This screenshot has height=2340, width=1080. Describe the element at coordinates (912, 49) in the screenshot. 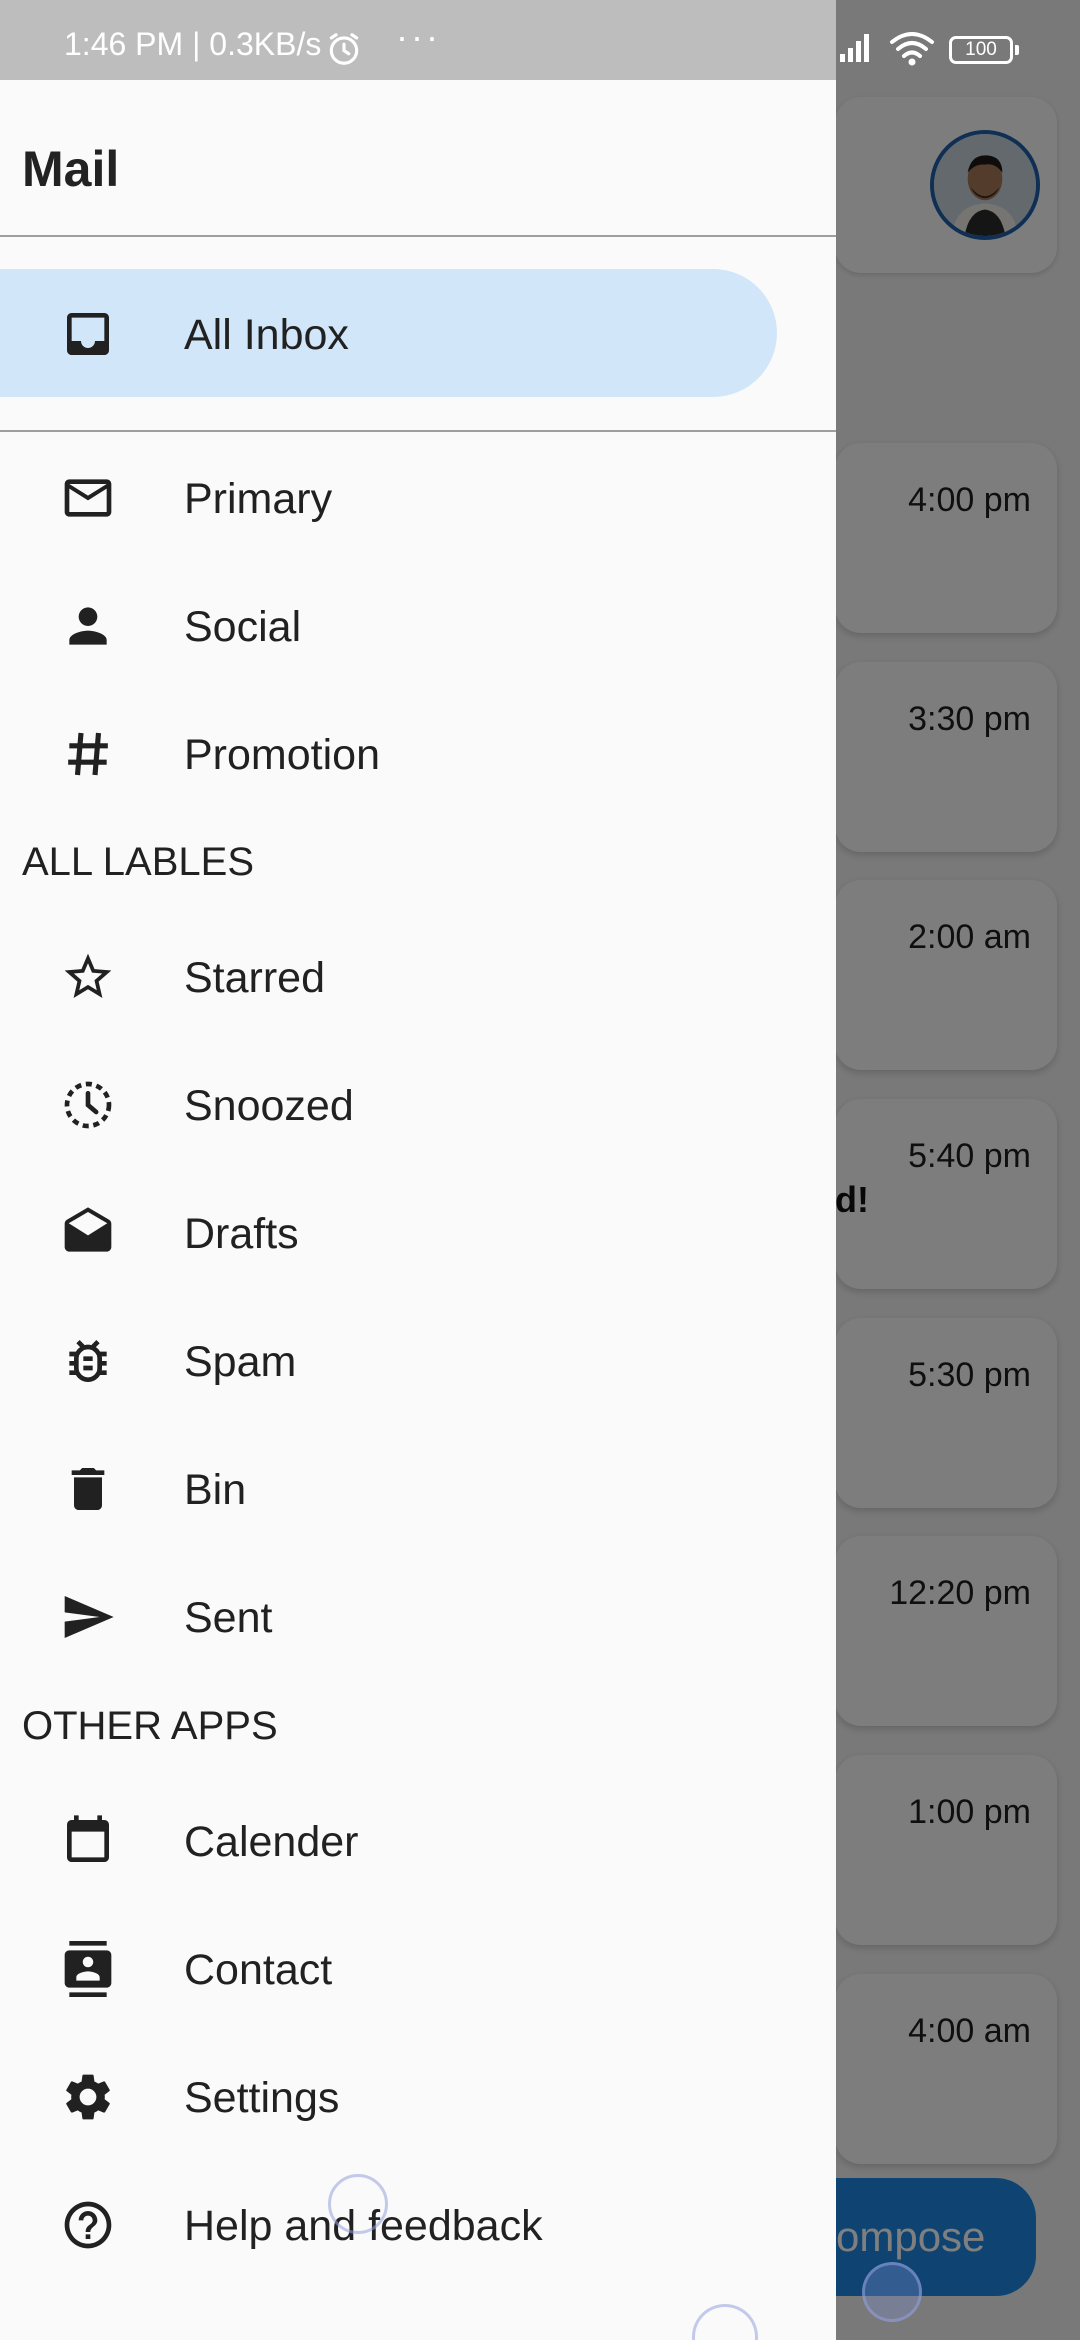

I see `wifi-icon` at that location.